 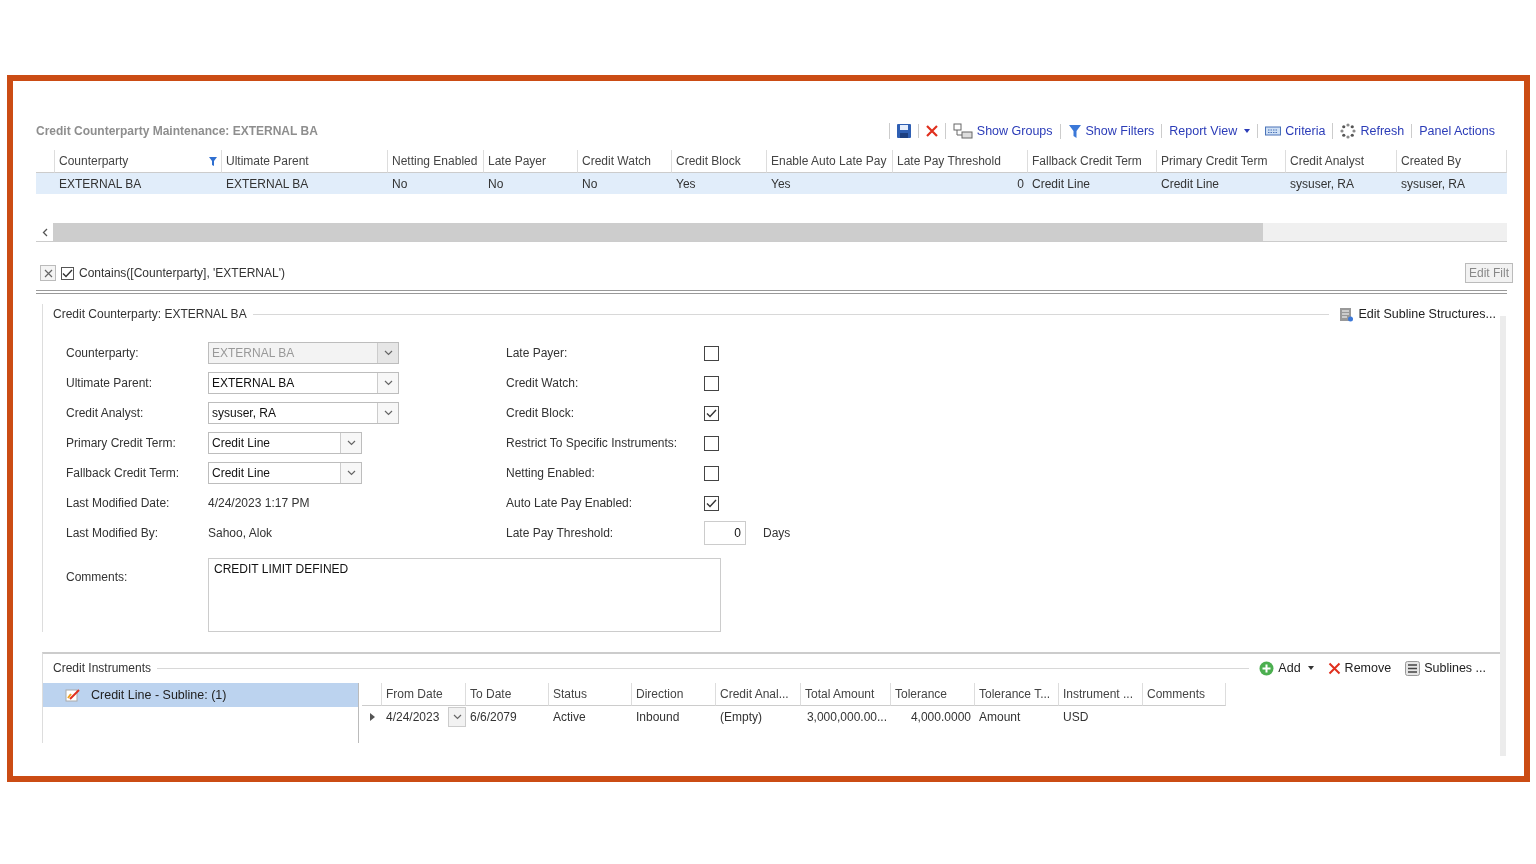 What do you see at coordinates (240, 533) in the screenshot?
I see `field-value: Sahoo, Alok` at bounding box center [240, 533].